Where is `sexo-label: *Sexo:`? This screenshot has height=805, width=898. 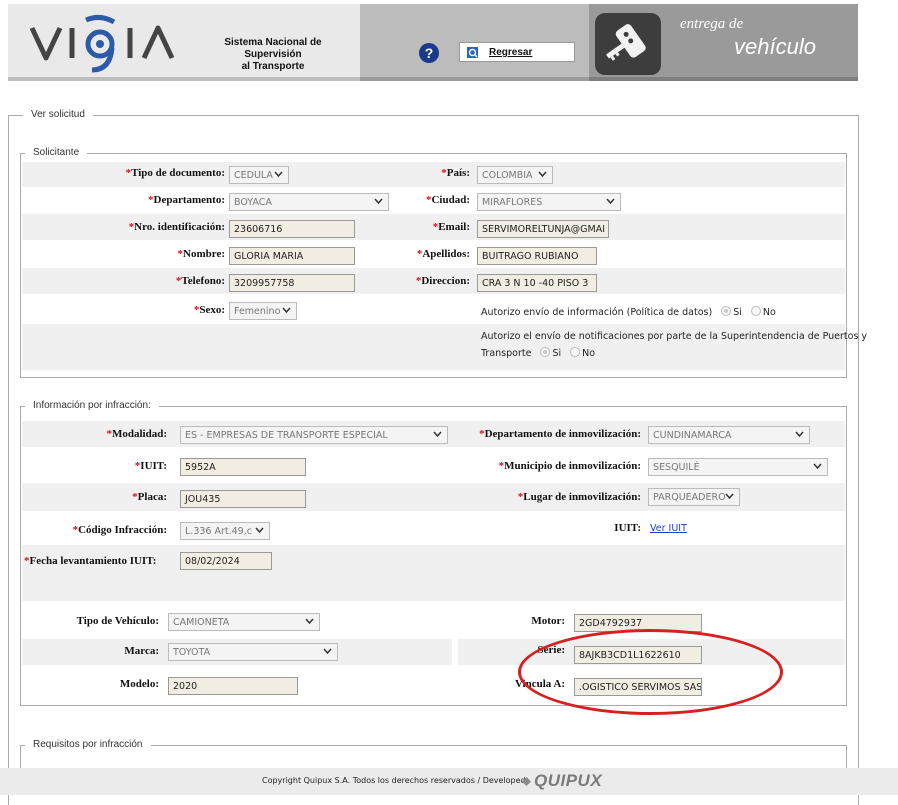
sexo-label: *Sexo: is located at coordinates (209, 310).